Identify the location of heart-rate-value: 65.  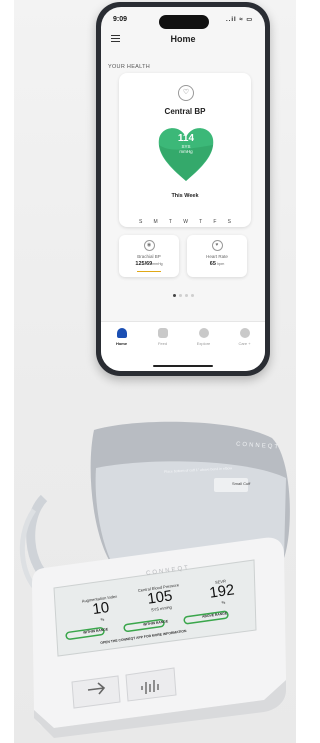
(212, 264).